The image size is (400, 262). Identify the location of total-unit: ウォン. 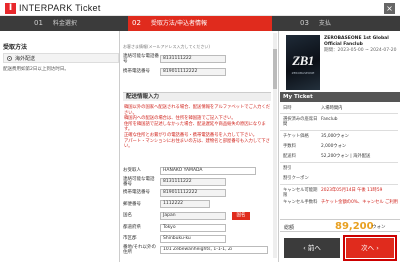
(379, 227).